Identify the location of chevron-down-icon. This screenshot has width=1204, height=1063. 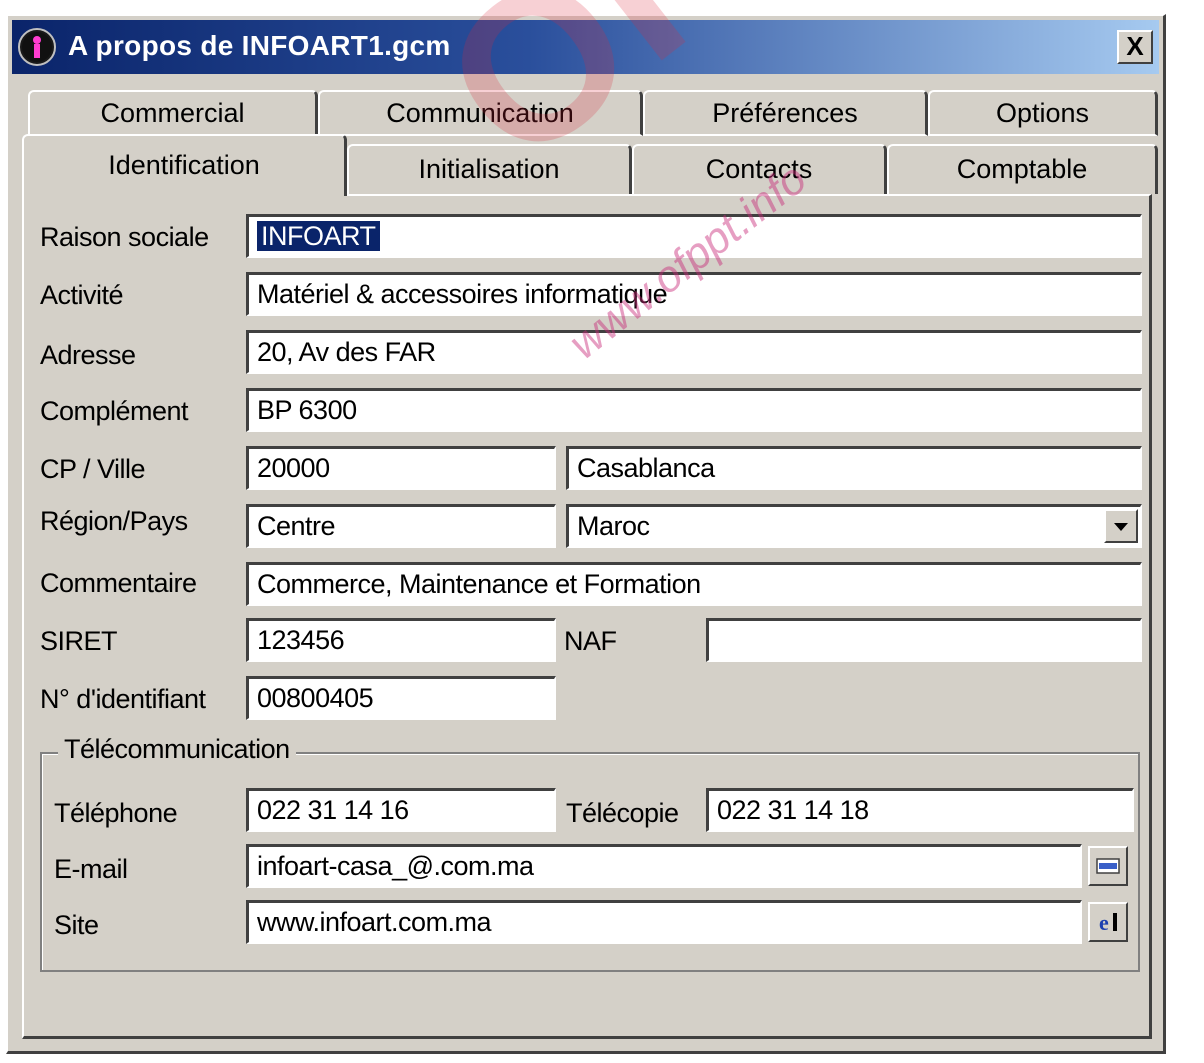
(1121, 527).